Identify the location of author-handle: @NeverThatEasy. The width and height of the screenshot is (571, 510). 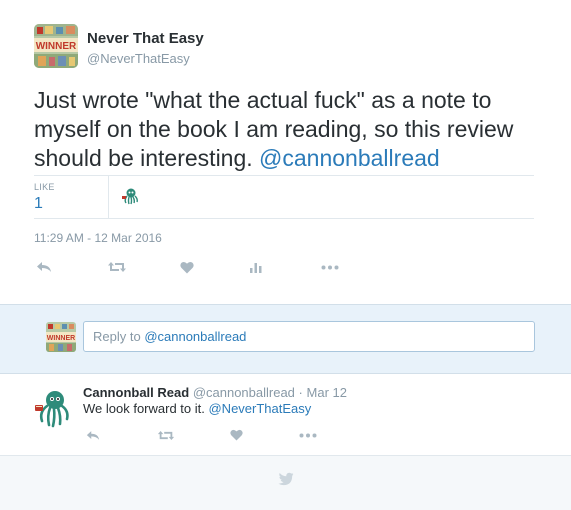
(138, 58).